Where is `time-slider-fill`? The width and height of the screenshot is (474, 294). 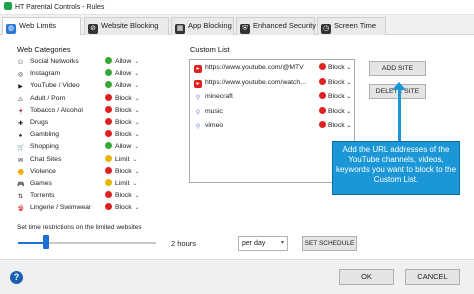
time-slider-fill is located at coordinates (32, 243).